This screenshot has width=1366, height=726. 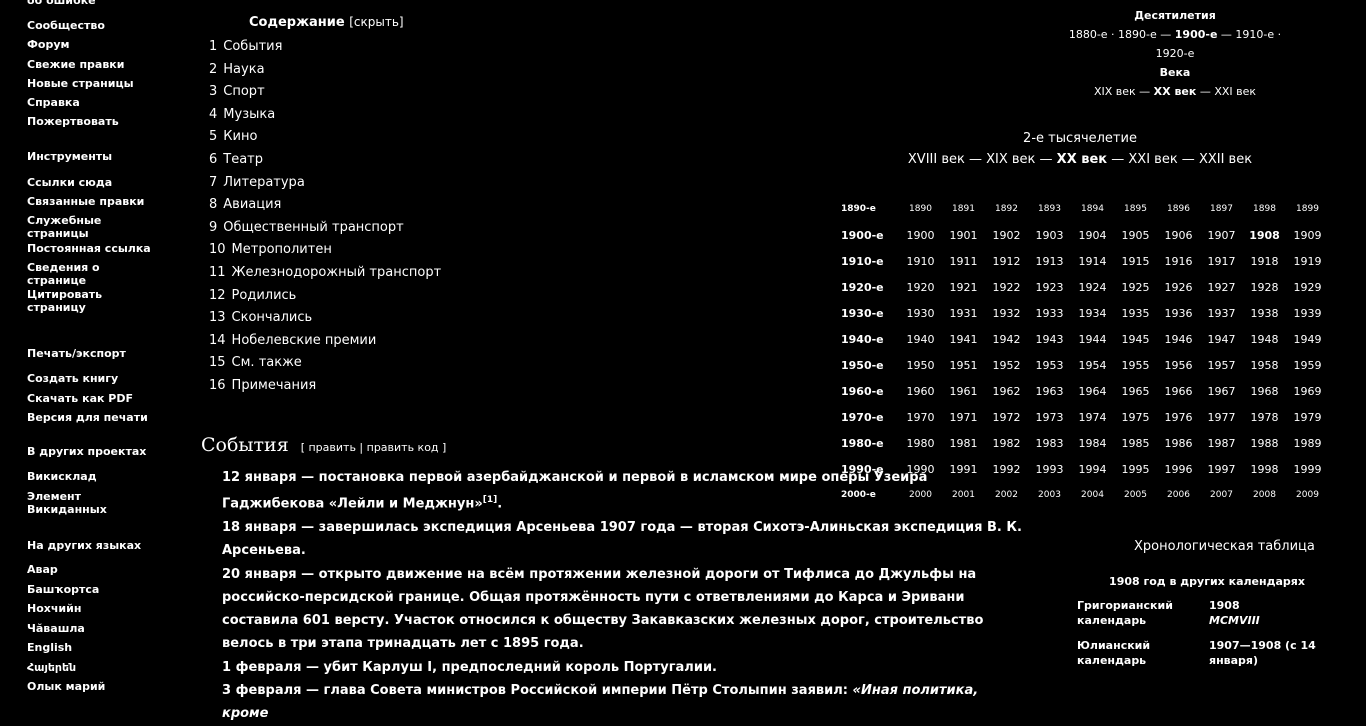 I want to click on year-link: 1952, so click(x=1006, y=365).